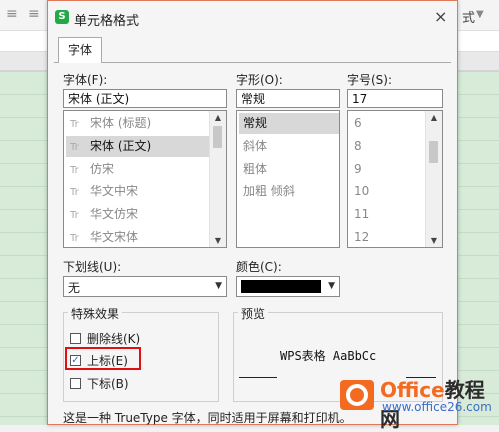 The height and width of the screenshot is (432, 499). What do you see at coordinates (255, 145) in the screenshot?
I see `style-list-item-label: 斜体` at bounding box center [255, 145].